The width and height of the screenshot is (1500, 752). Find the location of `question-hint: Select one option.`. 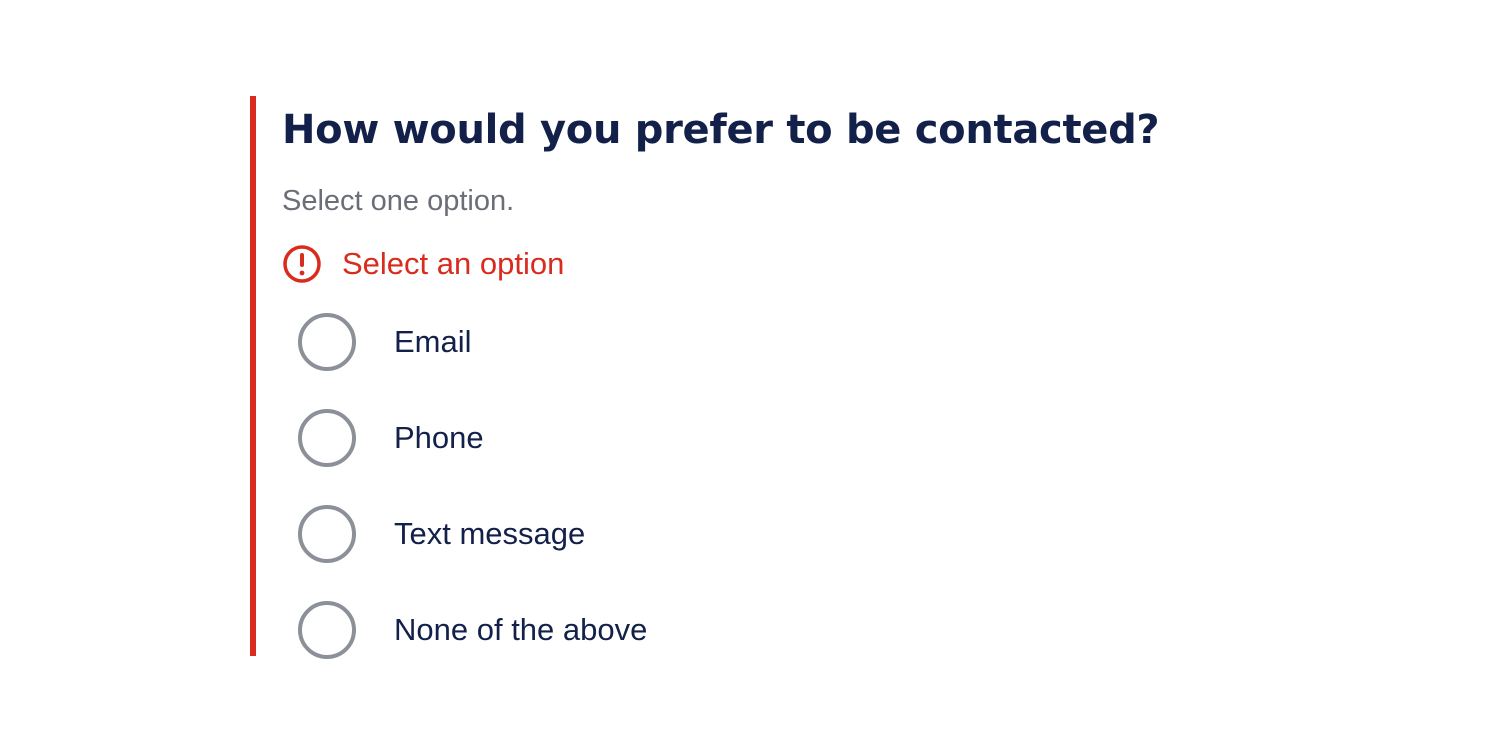

question-hint: Select one option. is located at coordinates (398, 201).